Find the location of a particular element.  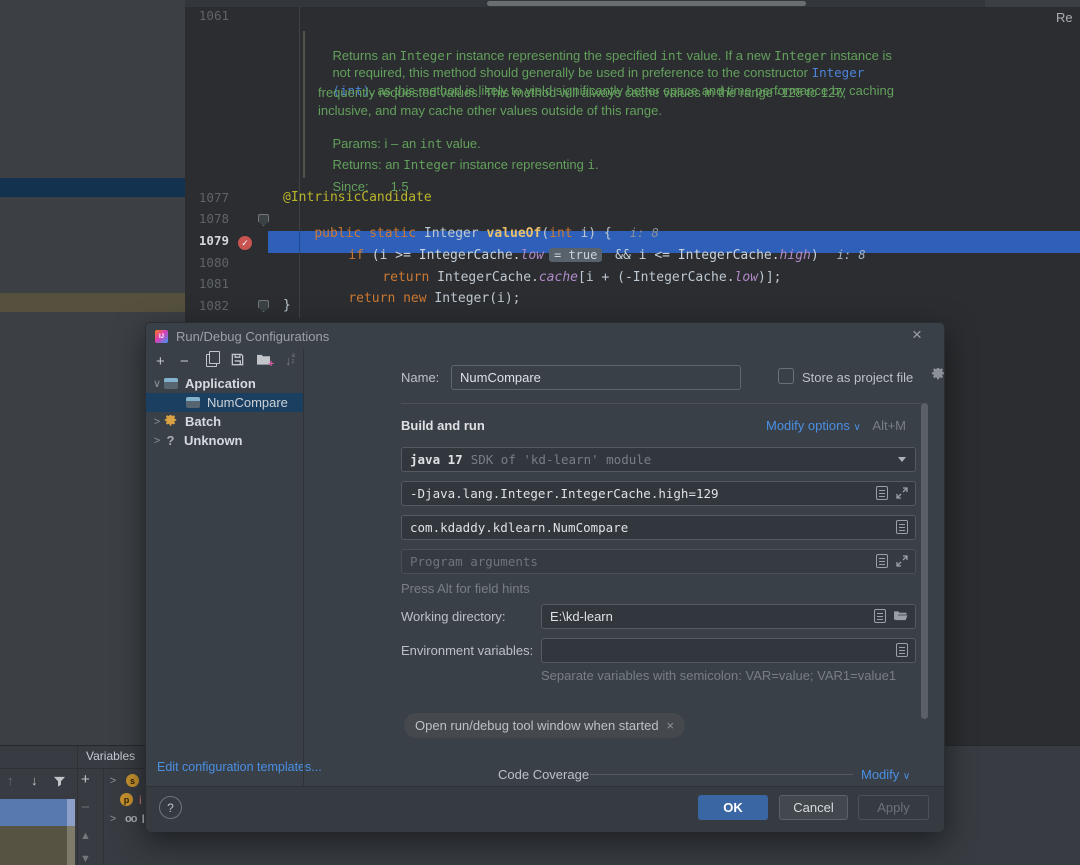

parameter-icon: p is located at coordinates (126, 799).